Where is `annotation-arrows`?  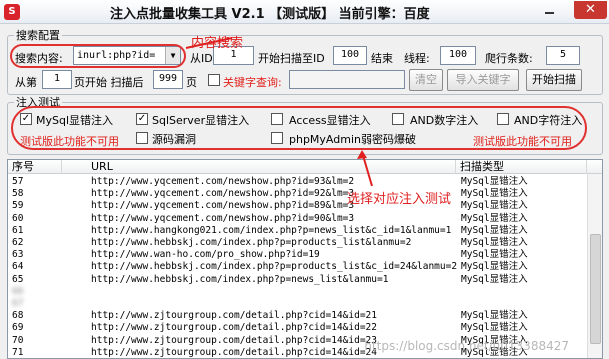
annotation-arrows is located at coordinates (279, 112).